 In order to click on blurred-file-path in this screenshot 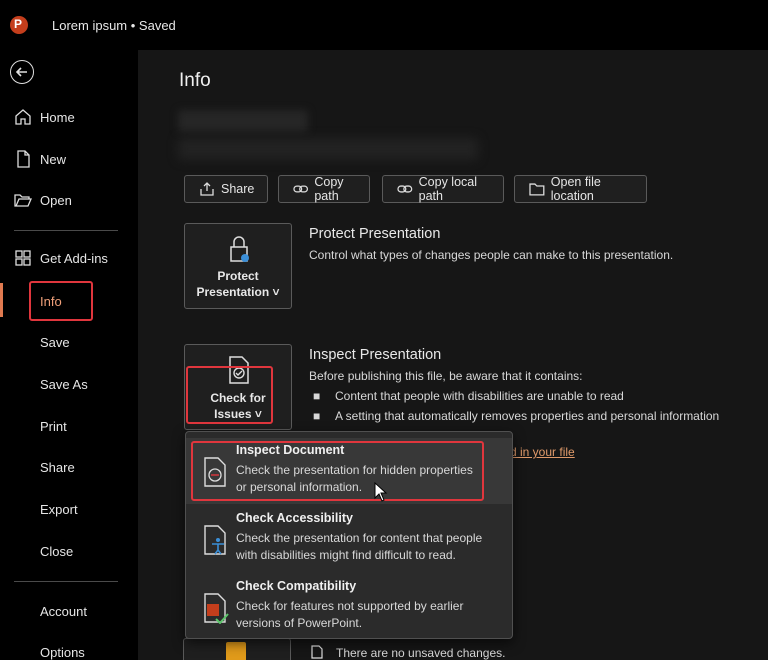, I will do `click(328, 149)`.